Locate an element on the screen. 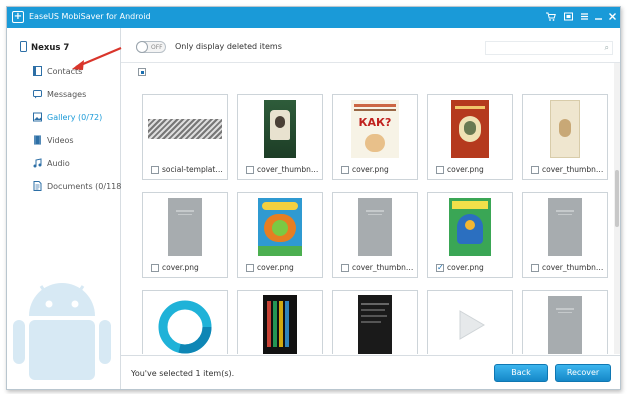  device-name: Nexus 7 is located at coordinates (50, 48).